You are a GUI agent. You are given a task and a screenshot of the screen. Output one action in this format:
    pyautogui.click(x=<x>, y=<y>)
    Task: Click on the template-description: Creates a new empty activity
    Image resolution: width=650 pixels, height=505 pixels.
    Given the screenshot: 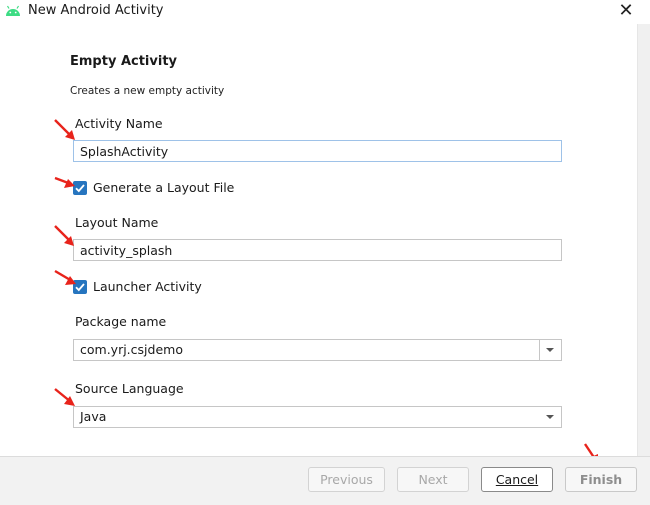 What is the action you would take?
    pyautogui.click(x=147, y=91)
    